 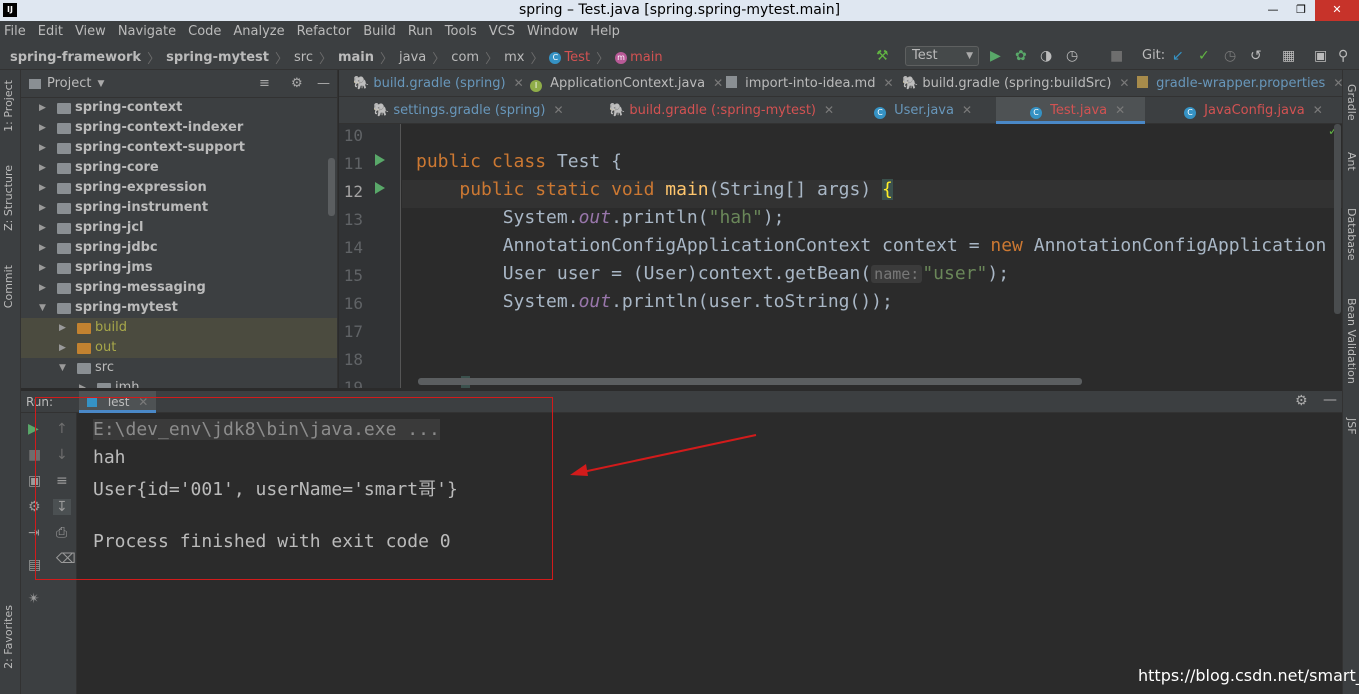 What do you see at coordinates (179, 188) in the screenshot?
I see `project-tree-item: ▶ spring-expression` at bounding box center [179, 188].